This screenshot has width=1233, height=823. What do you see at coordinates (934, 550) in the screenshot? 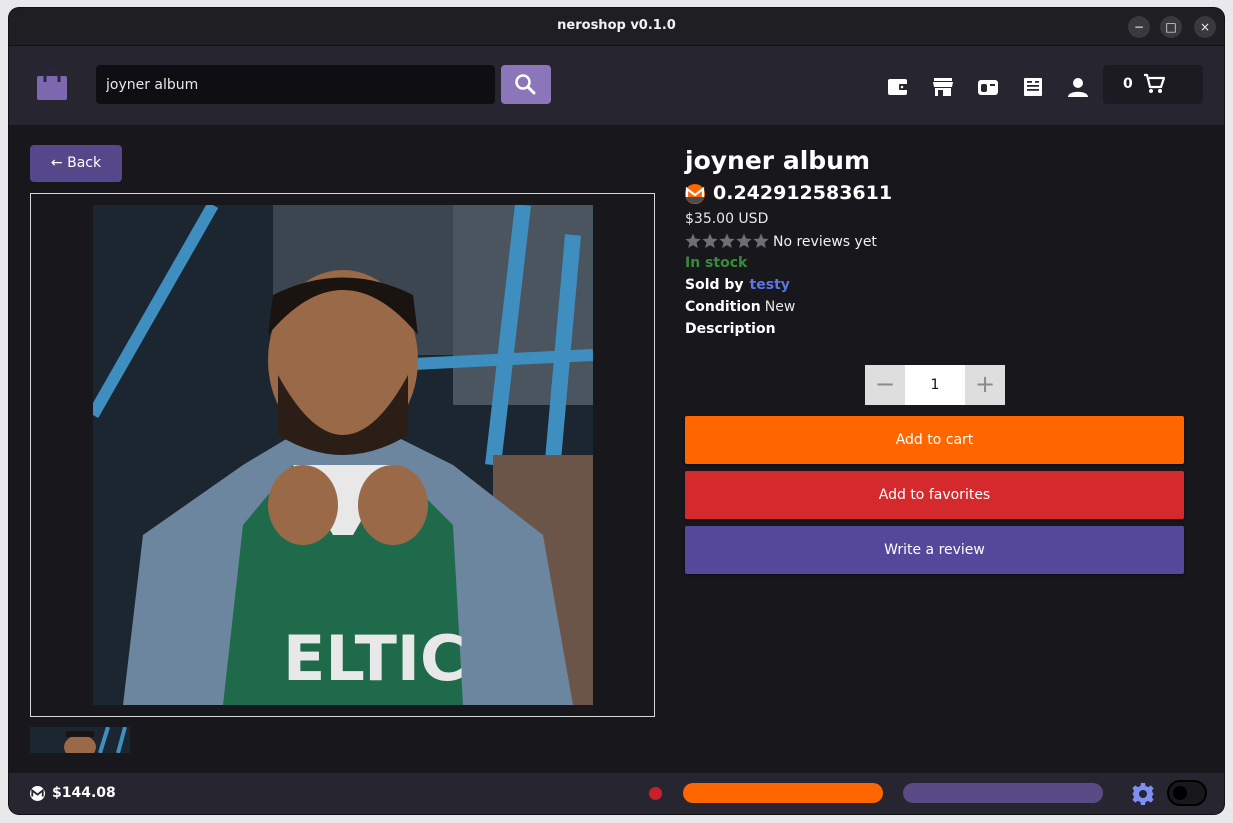
I see `write-review-button: Write a review` at bounding box center [934, 550].